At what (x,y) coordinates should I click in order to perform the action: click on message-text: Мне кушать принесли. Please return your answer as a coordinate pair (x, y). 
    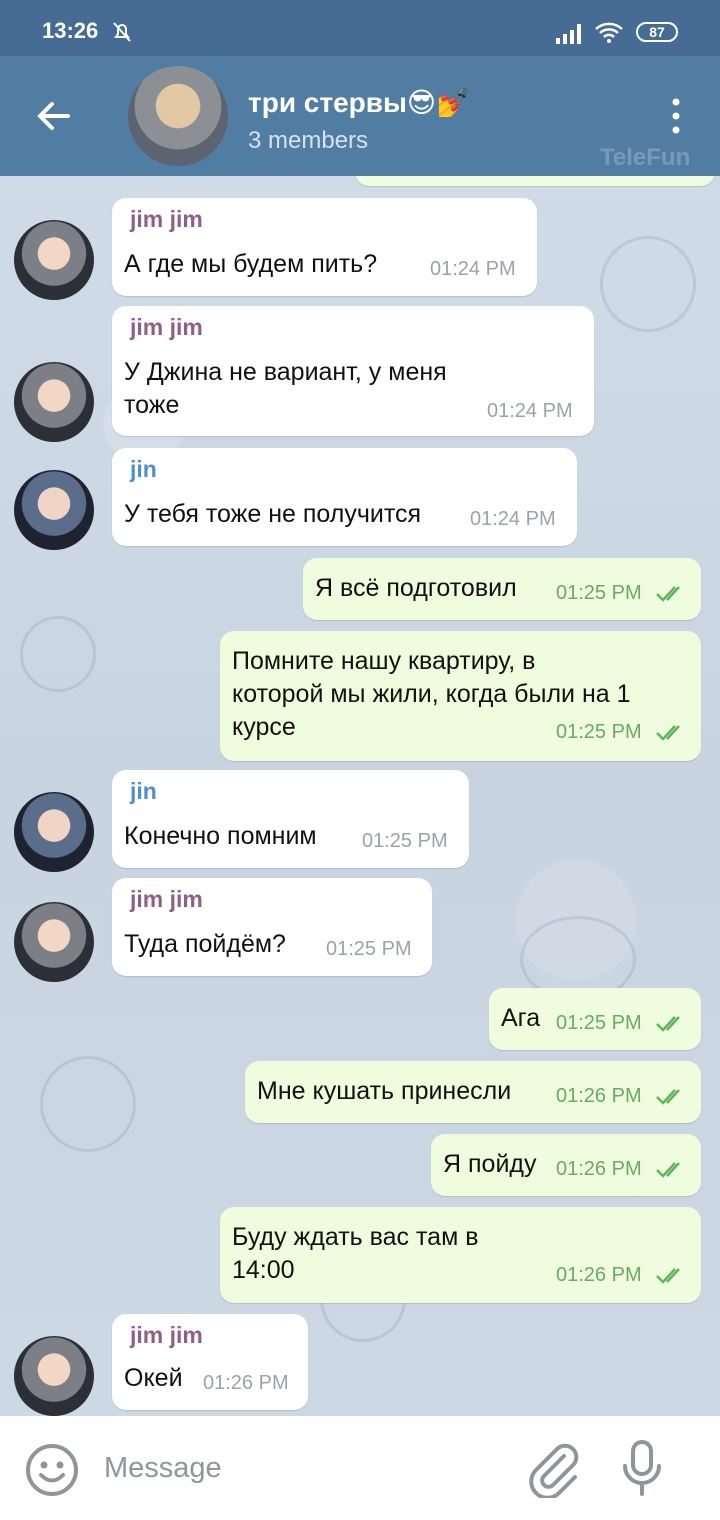
    Looking at the image, I should click on (384, 1091).